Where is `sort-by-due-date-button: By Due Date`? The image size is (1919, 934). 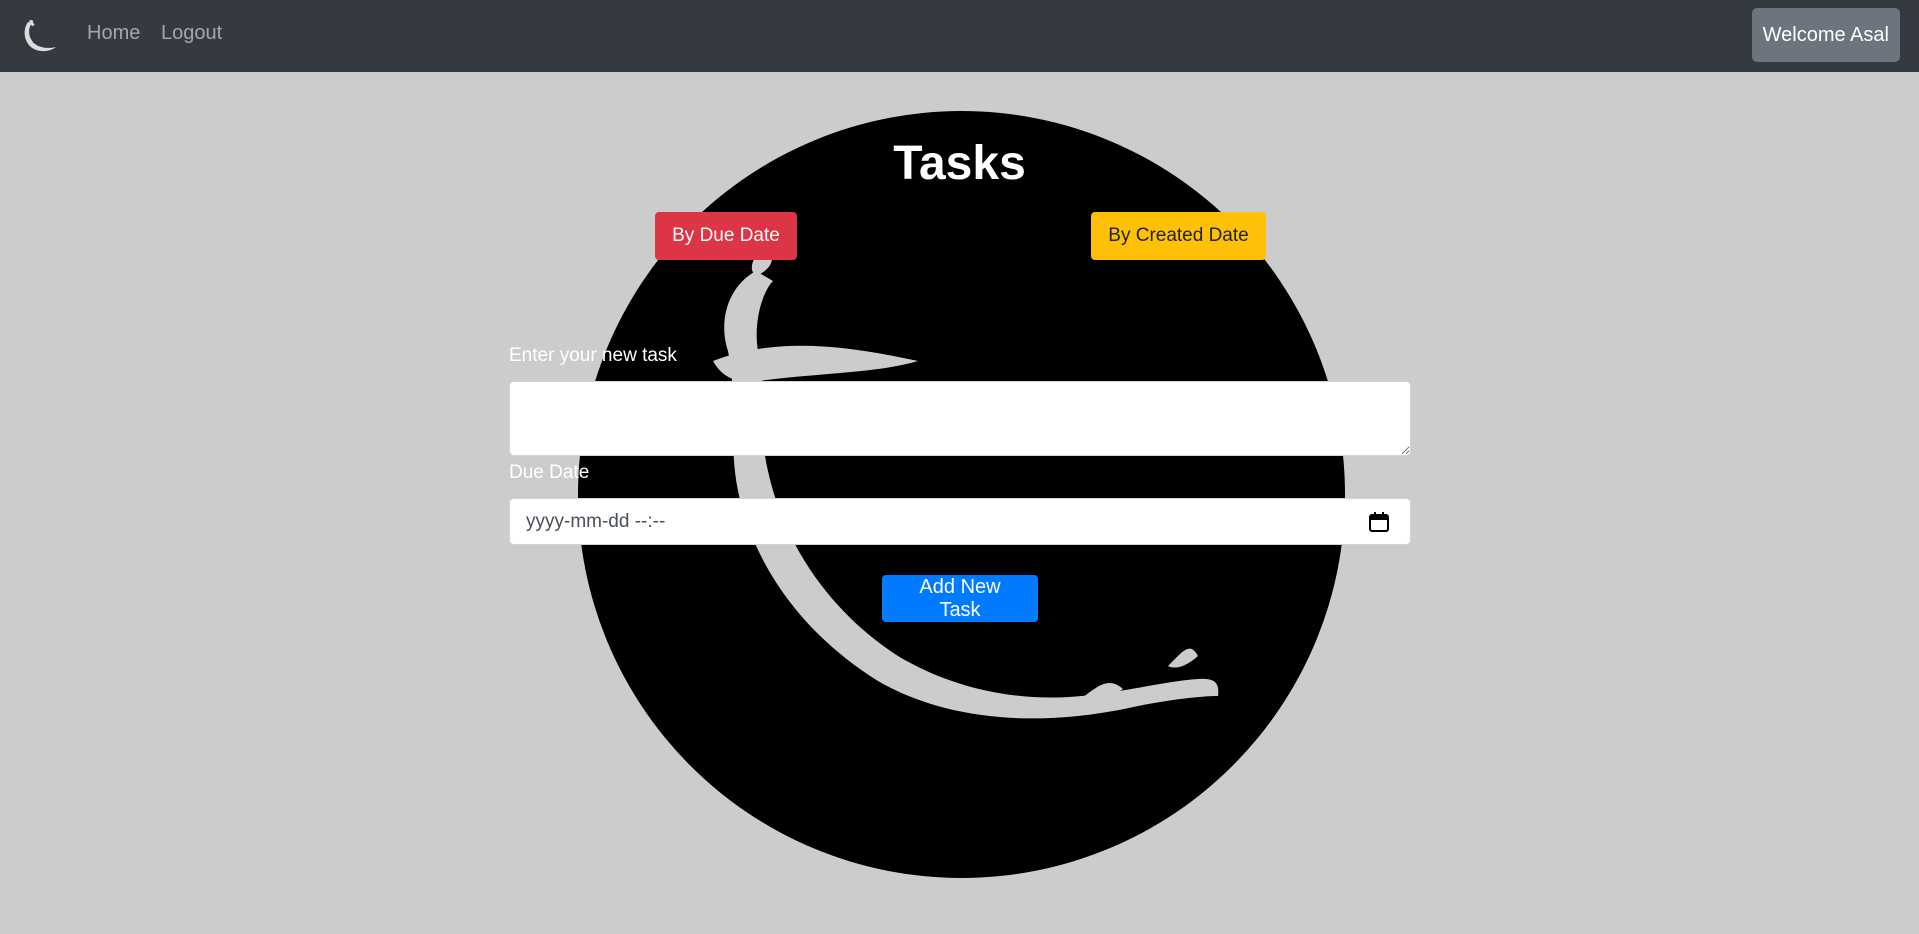
sort-by-due-date-button: By Due Date is located at coordinates (726, 236).